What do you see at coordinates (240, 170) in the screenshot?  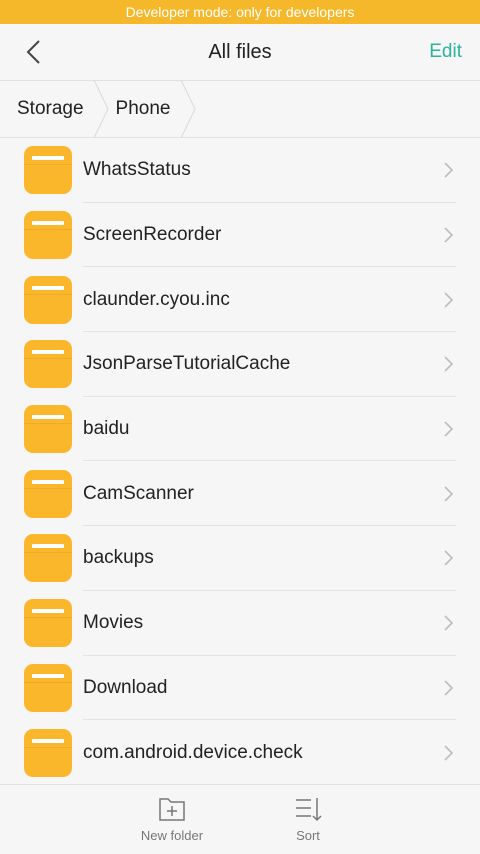 I see `folder-row: WhatsStatus` at bounding box center [240, 170].